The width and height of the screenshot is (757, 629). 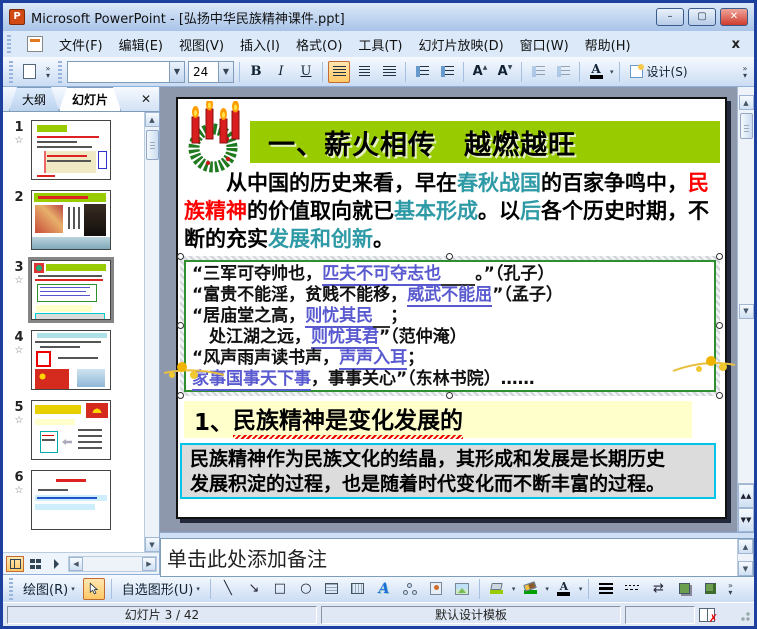 I want to click on menu-view: 视图(V), so click(x=201, y=44).